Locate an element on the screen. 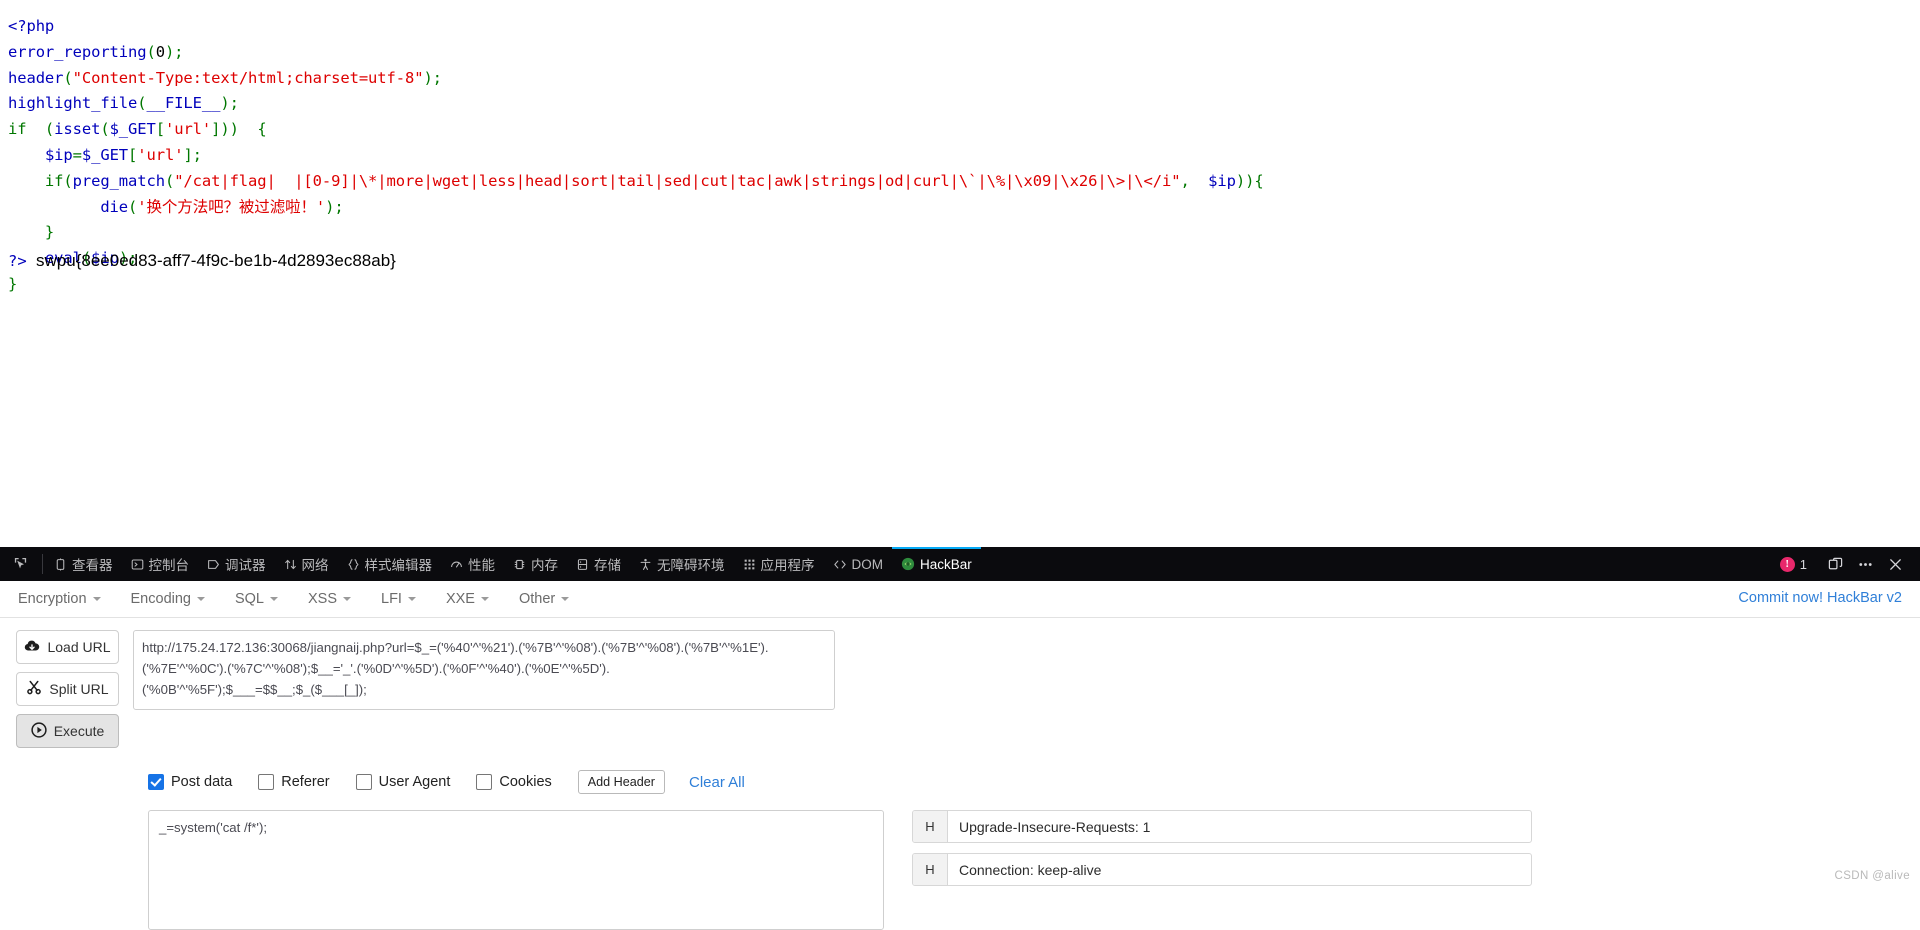  option-user-agent: User Agent is located at coordinates (403, 782).